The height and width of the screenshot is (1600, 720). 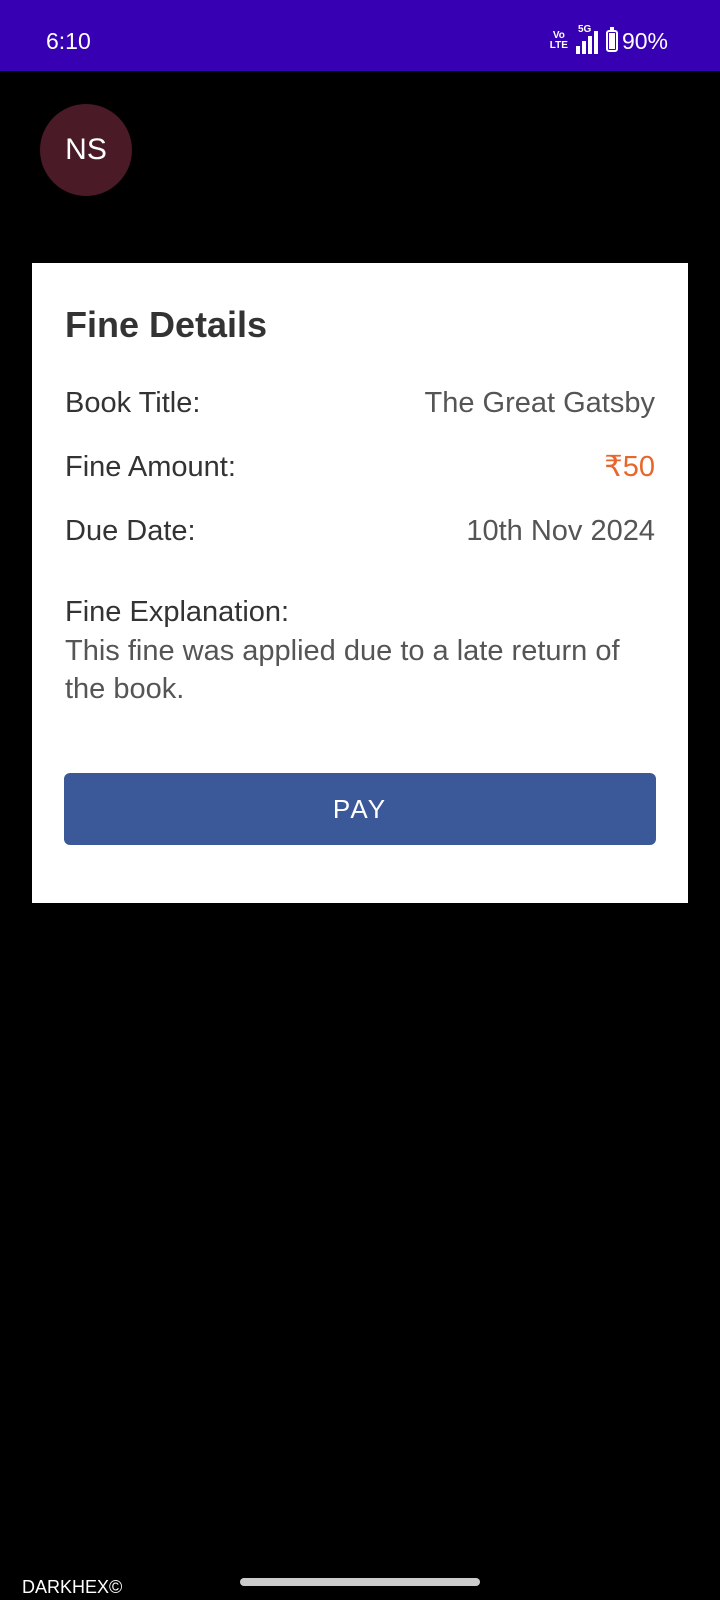 I want to click on volte-icon: Vo LTE, so click(x=559, y=41).